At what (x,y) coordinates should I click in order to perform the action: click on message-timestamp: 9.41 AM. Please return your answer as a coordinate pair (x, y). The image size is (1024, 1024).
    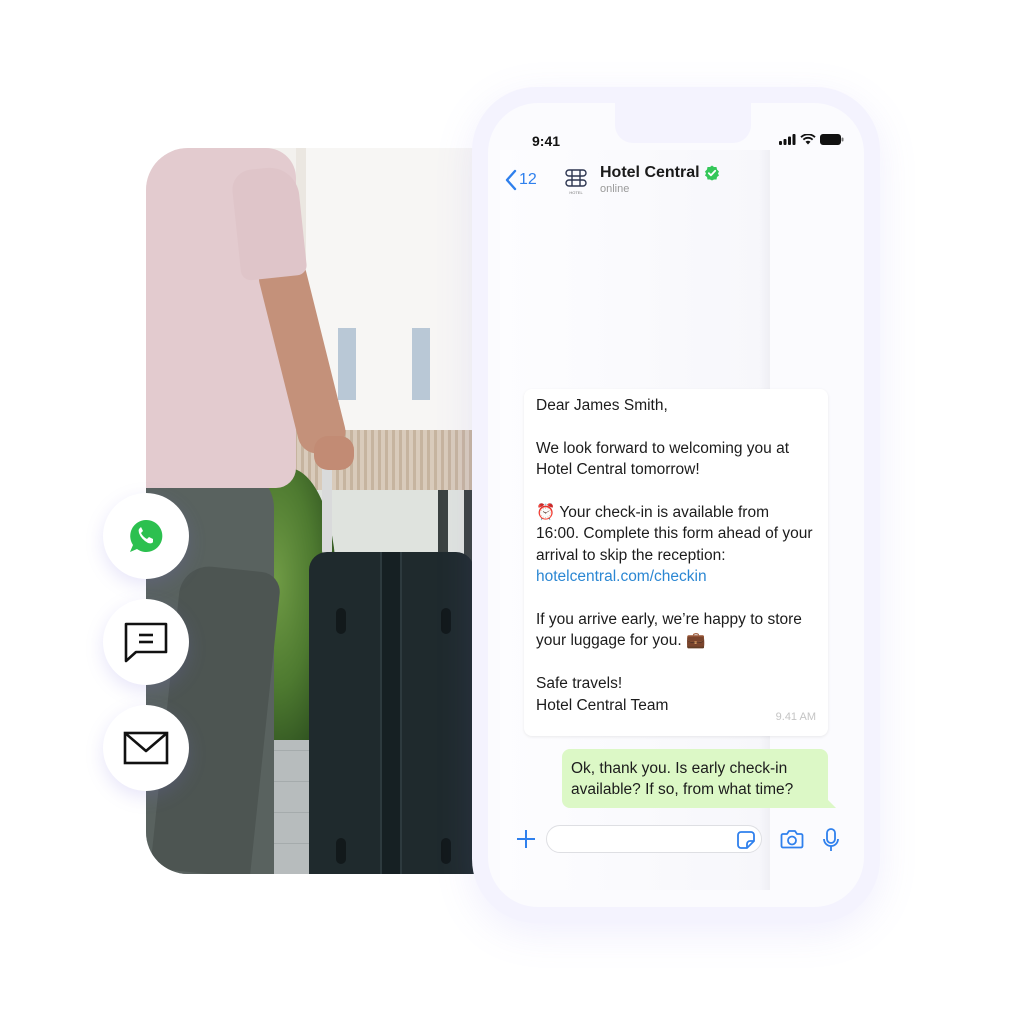
    Looking at the image, I should click on (795, 716).